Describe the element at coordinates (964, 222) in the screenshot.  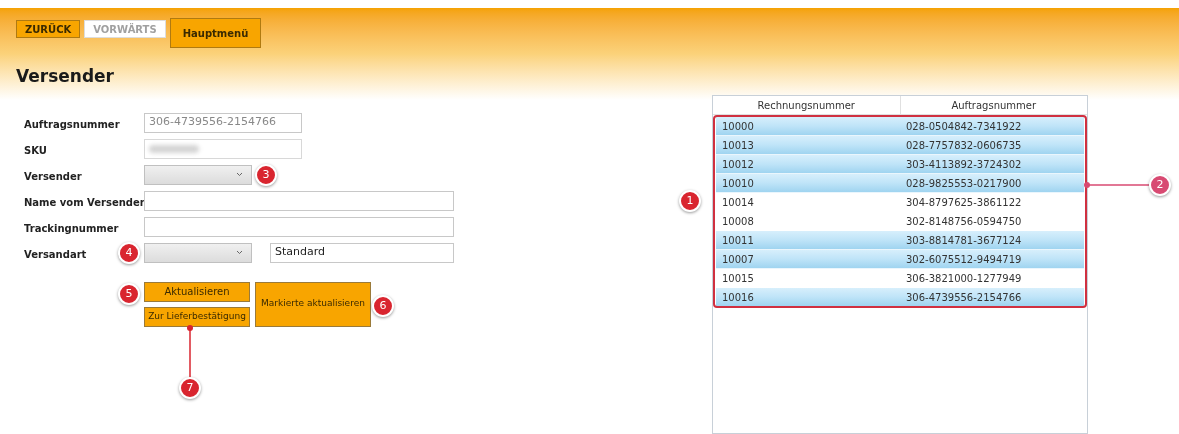
I see `table-cell-text: 302-8148756-0594750` at that location.